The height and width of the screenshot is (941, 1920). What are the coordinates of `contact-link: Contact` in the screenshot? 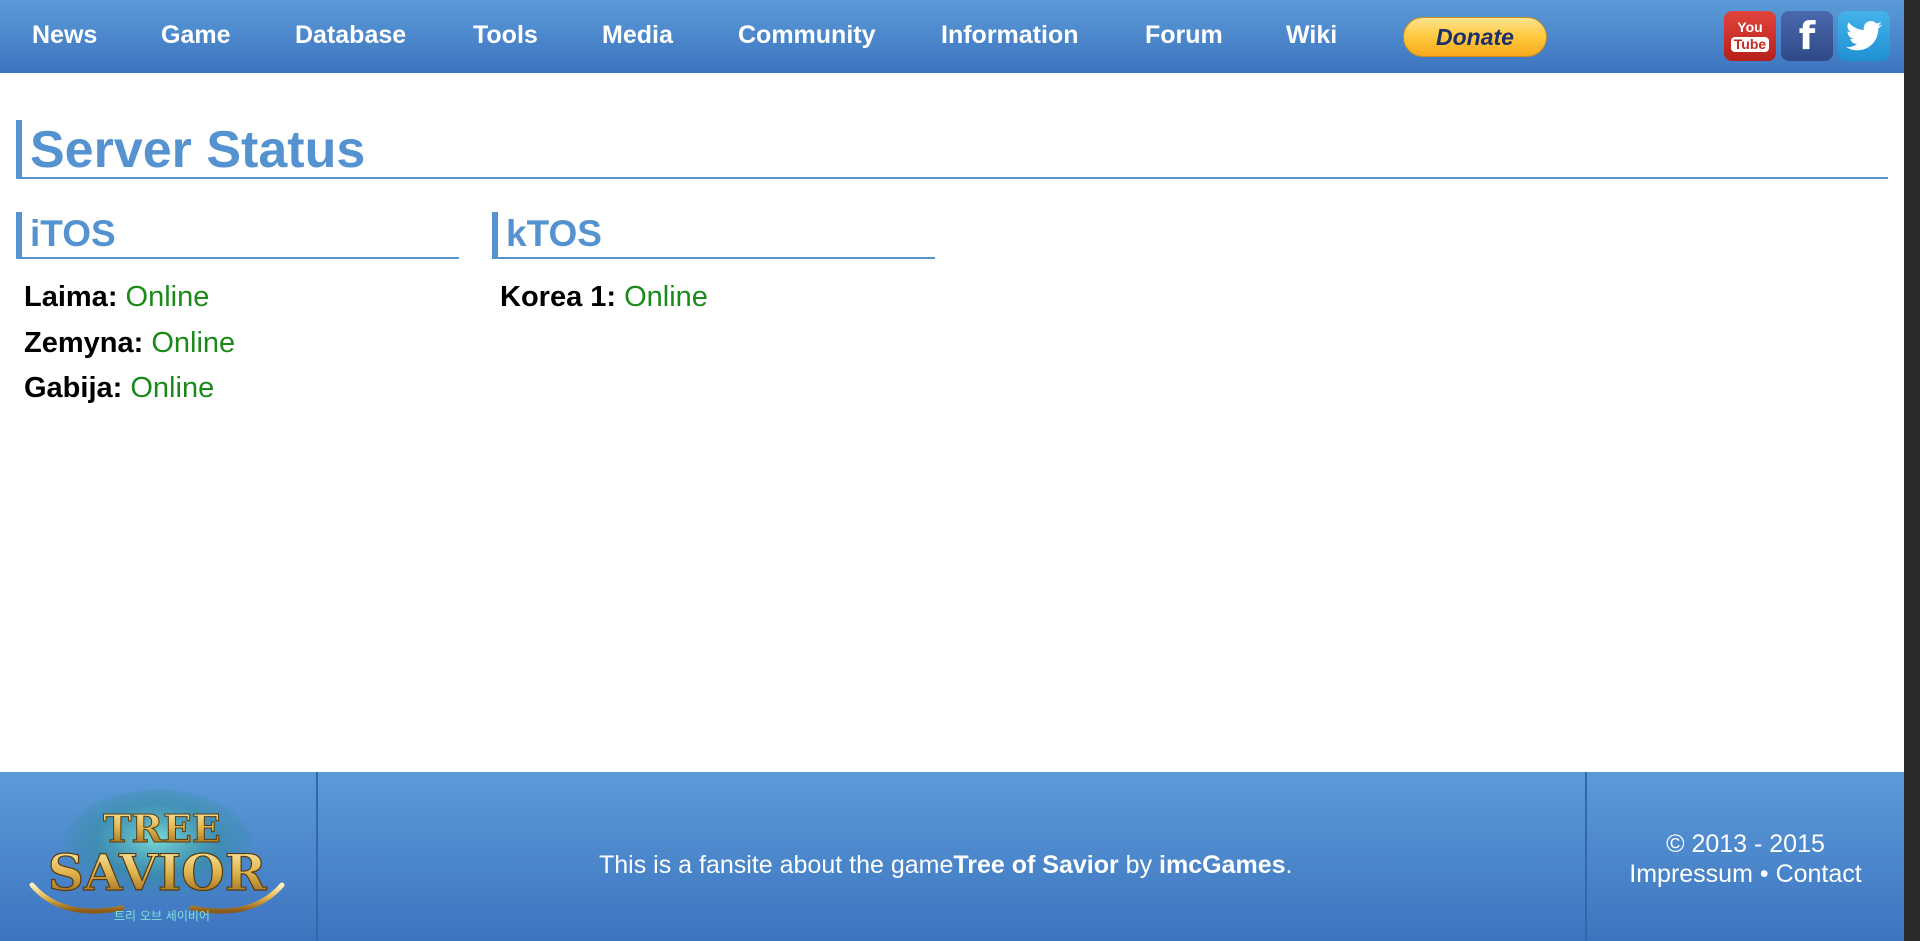 It's located at (1819, 874).